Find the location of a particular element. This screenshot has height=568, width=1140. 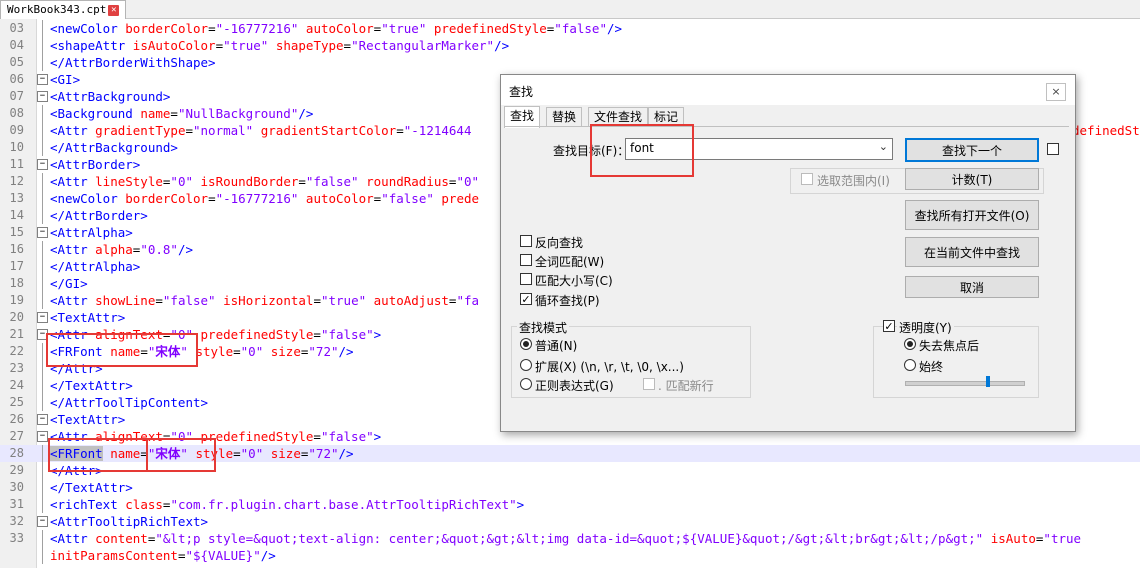

close-dialog-button: × is located at coordinates (1056, 92).